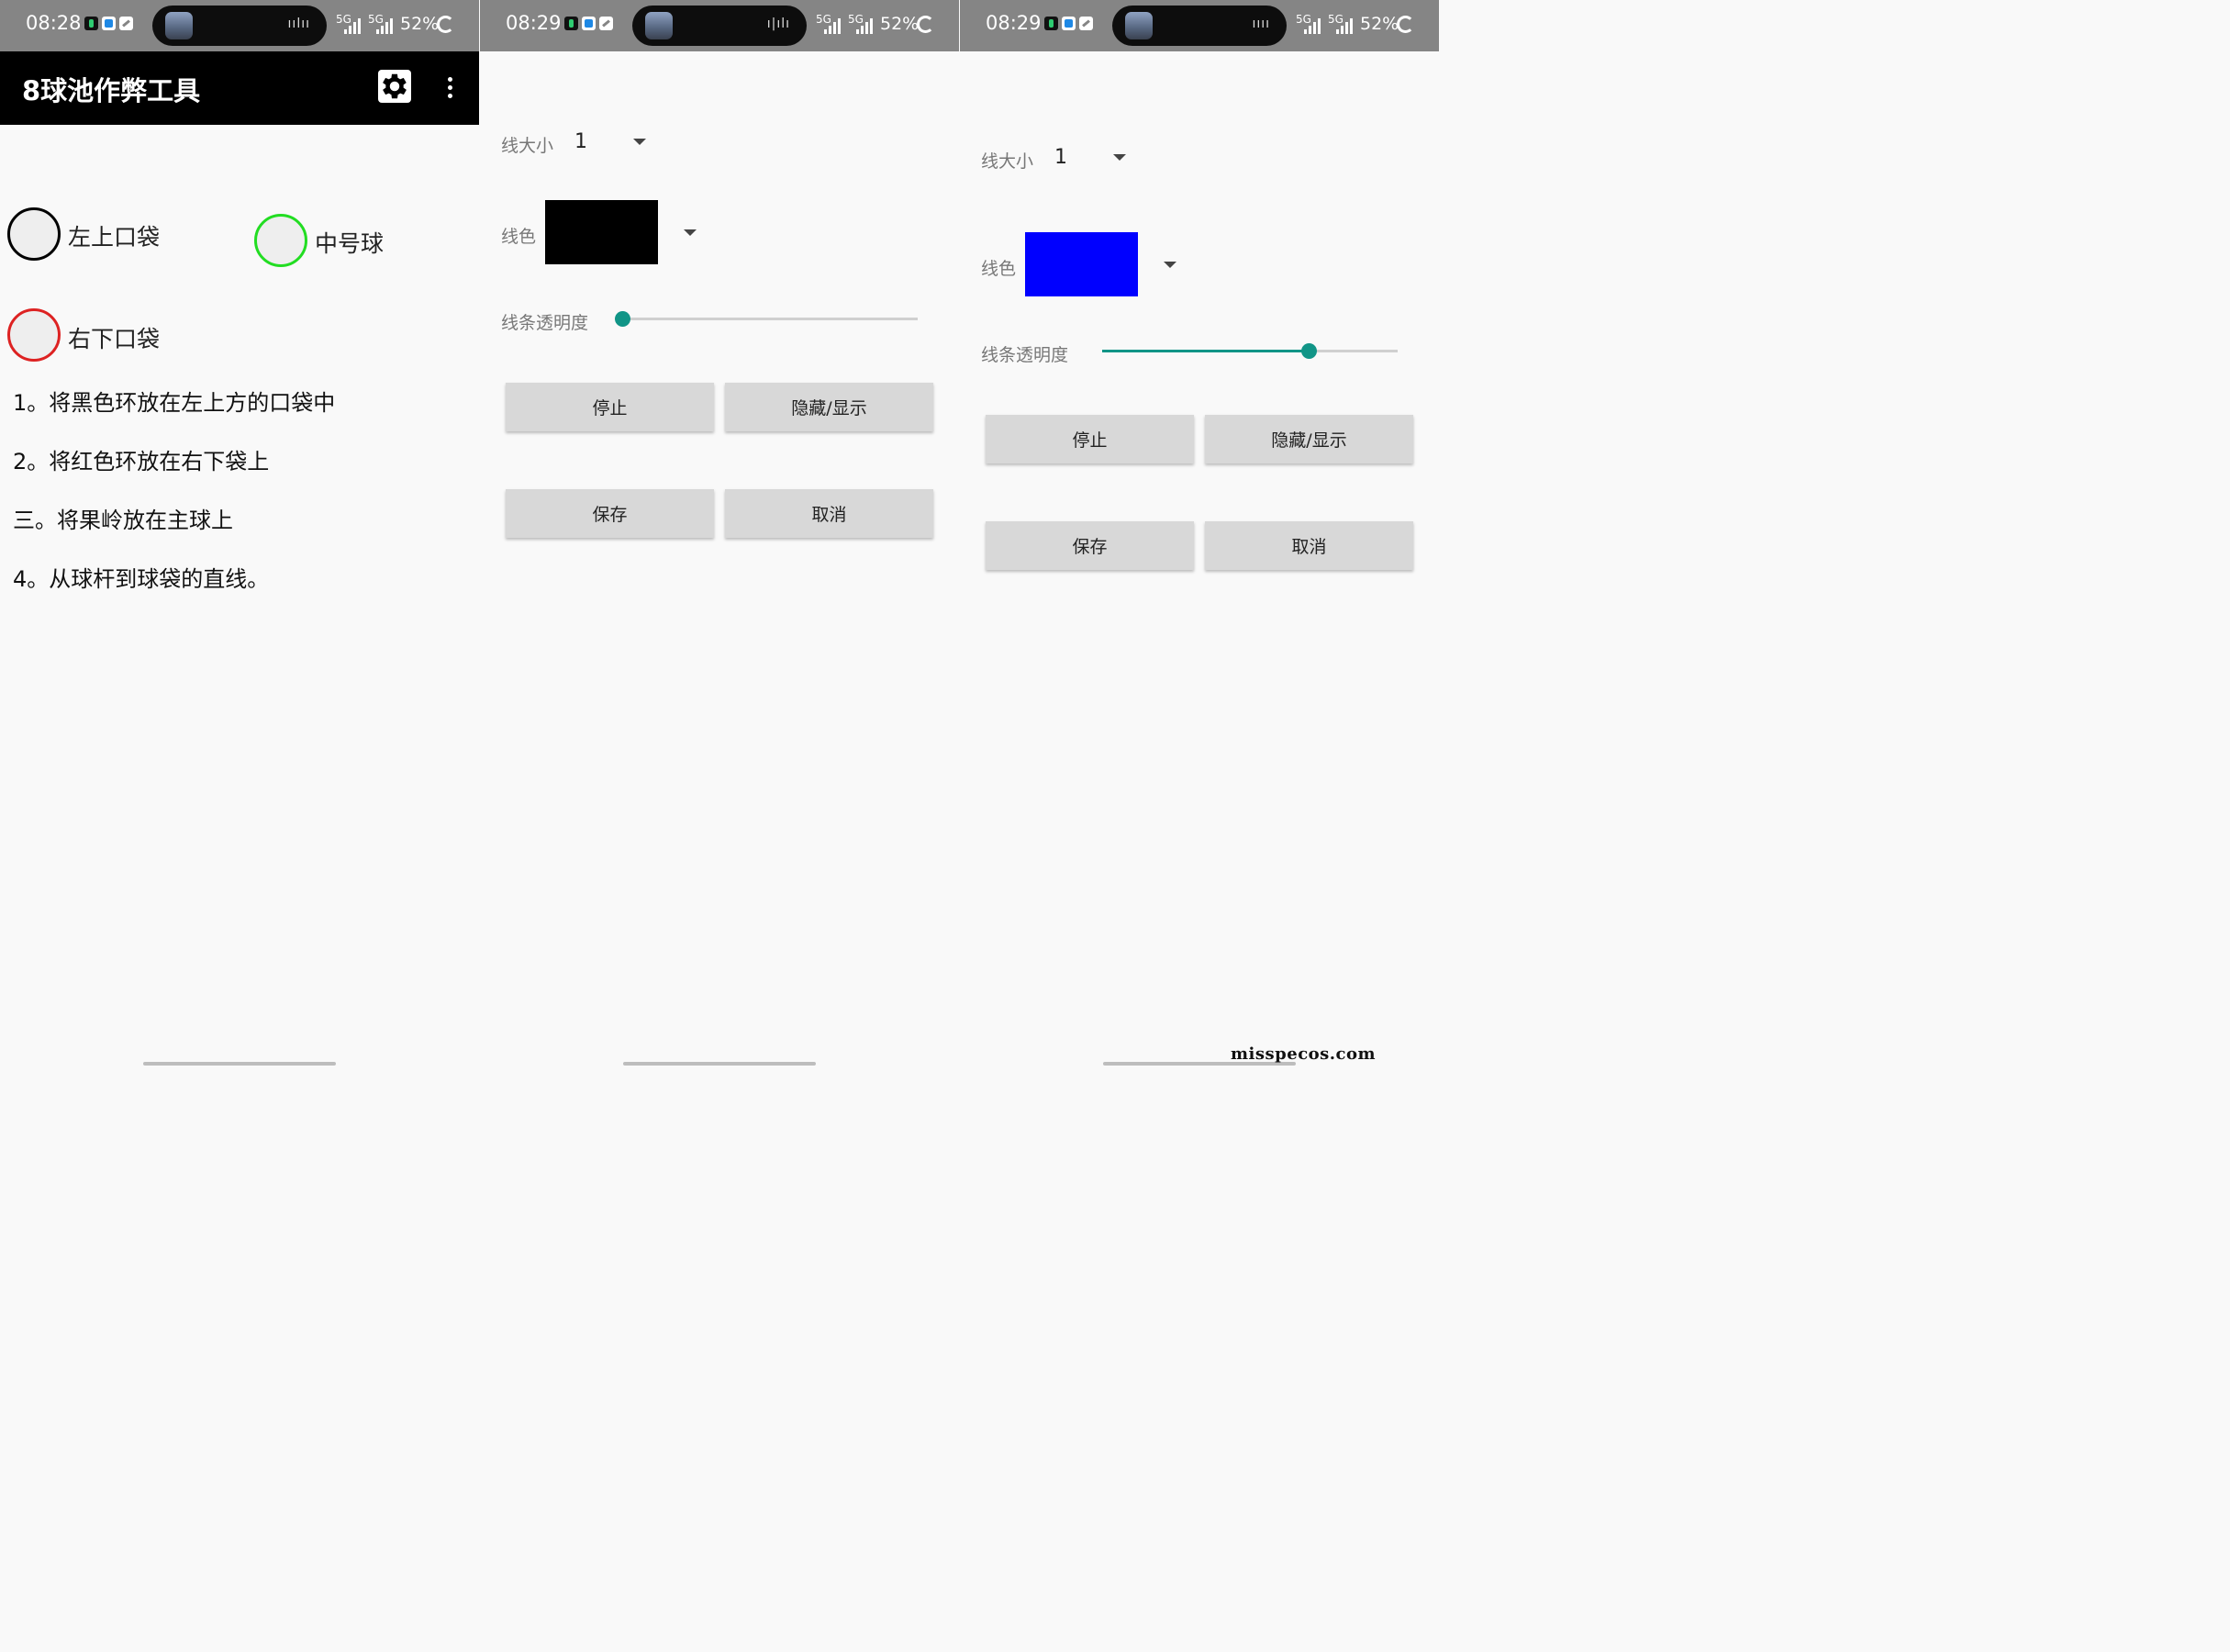 The height and width of the screenshot is (1652, 2230). What do you see at coordinates (54, 23) in the screenshot?
I see `status-time: 08:28` at bounding box center [54, 23].